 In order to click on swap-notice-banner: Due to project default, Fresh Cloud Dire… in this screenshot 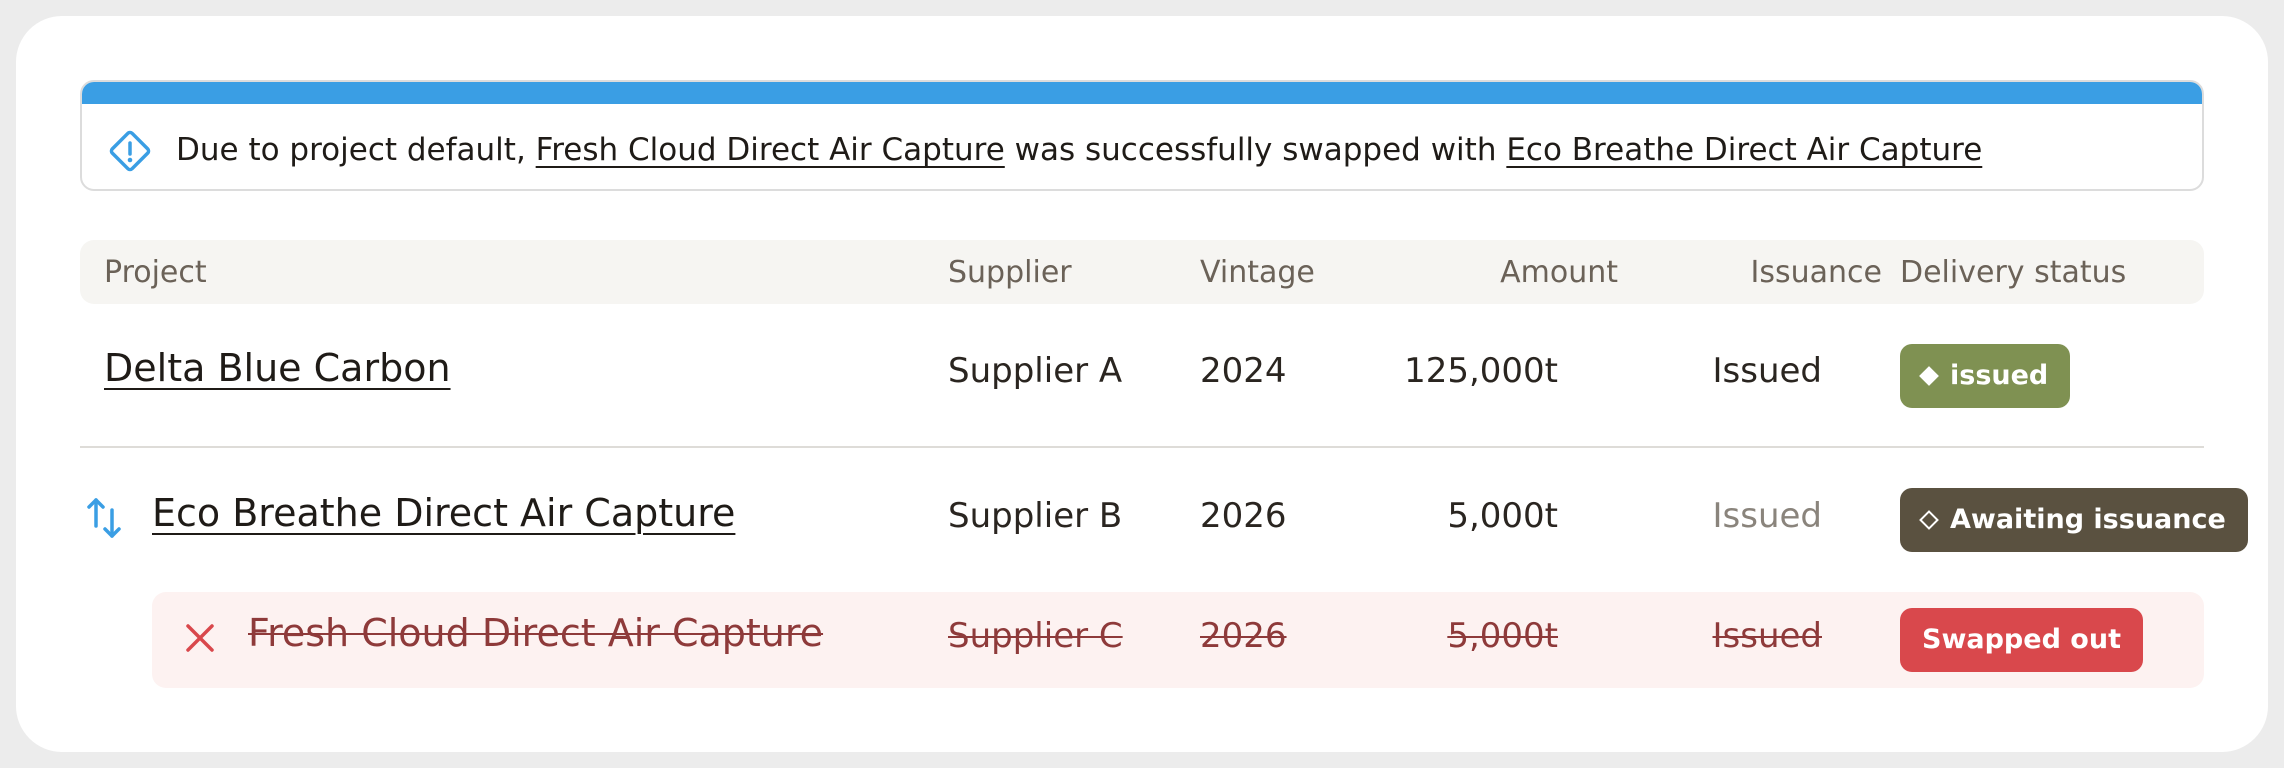, I will do `click(1142, 135)`.